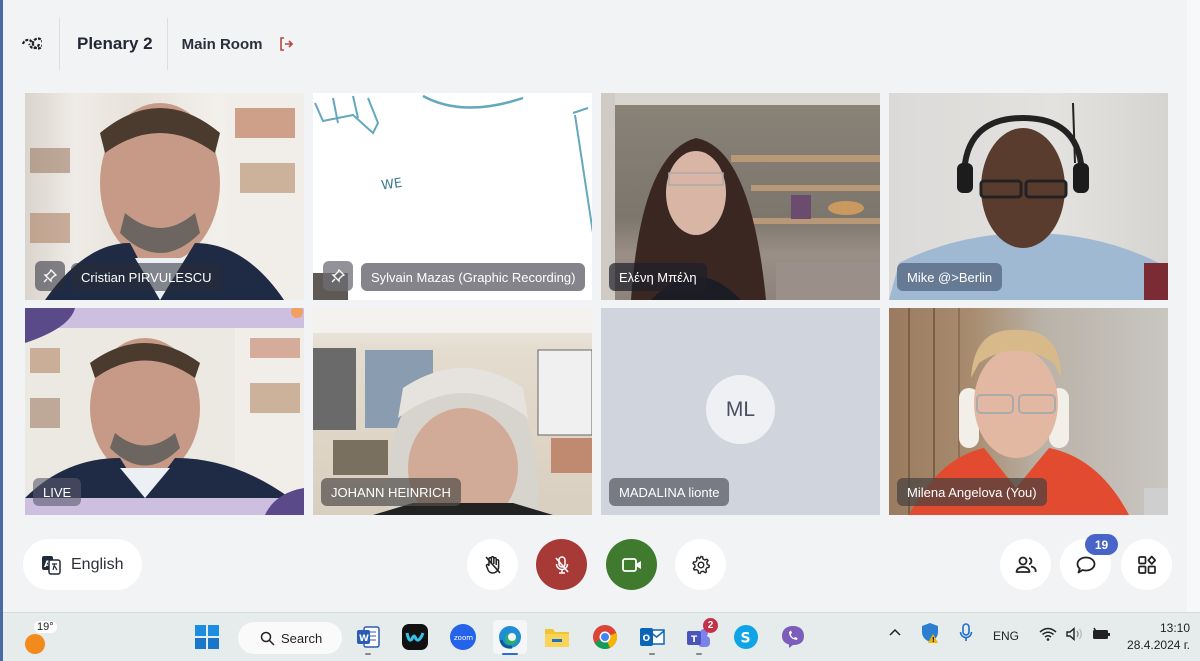  Describe the element at coordinates (40, 638) in the screenshot. I see `weather-widget: 19°` at that location.